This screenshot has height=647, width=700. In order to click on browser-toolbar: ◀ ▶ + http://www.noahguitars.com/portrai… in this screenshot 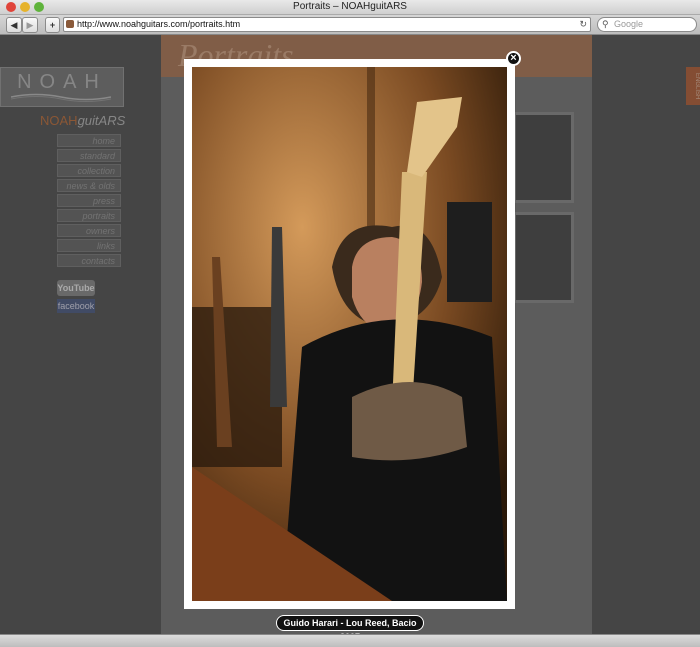, I will do `click(350, 25)`.